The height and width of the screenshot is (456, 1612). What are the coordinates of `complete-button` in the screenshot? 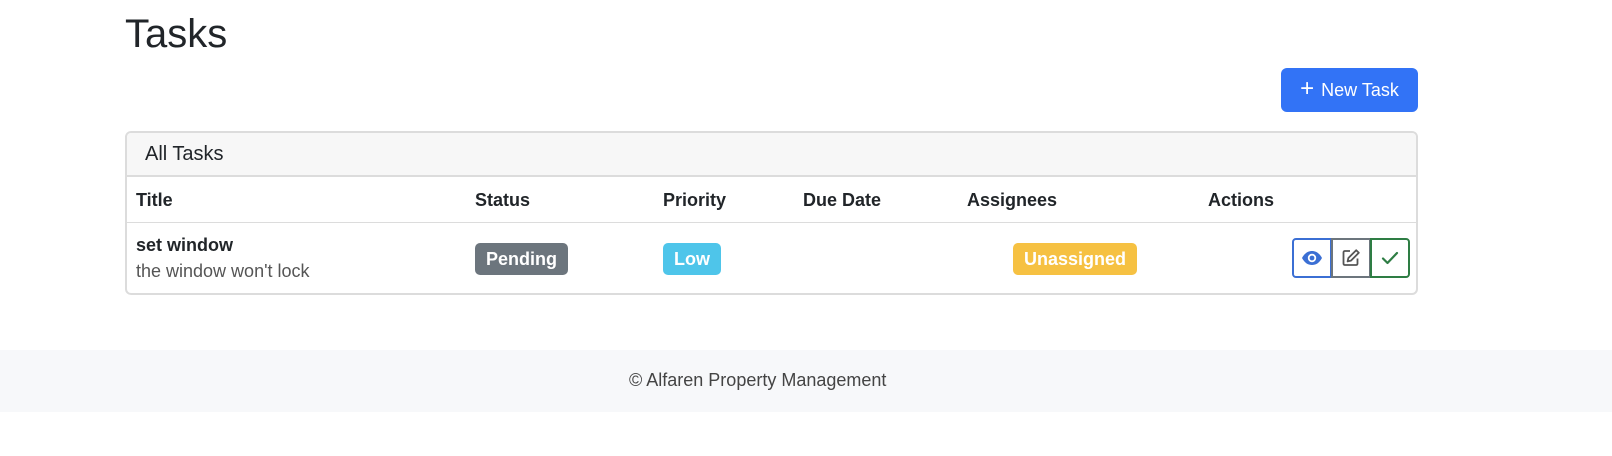 It's located at (1390, 258).